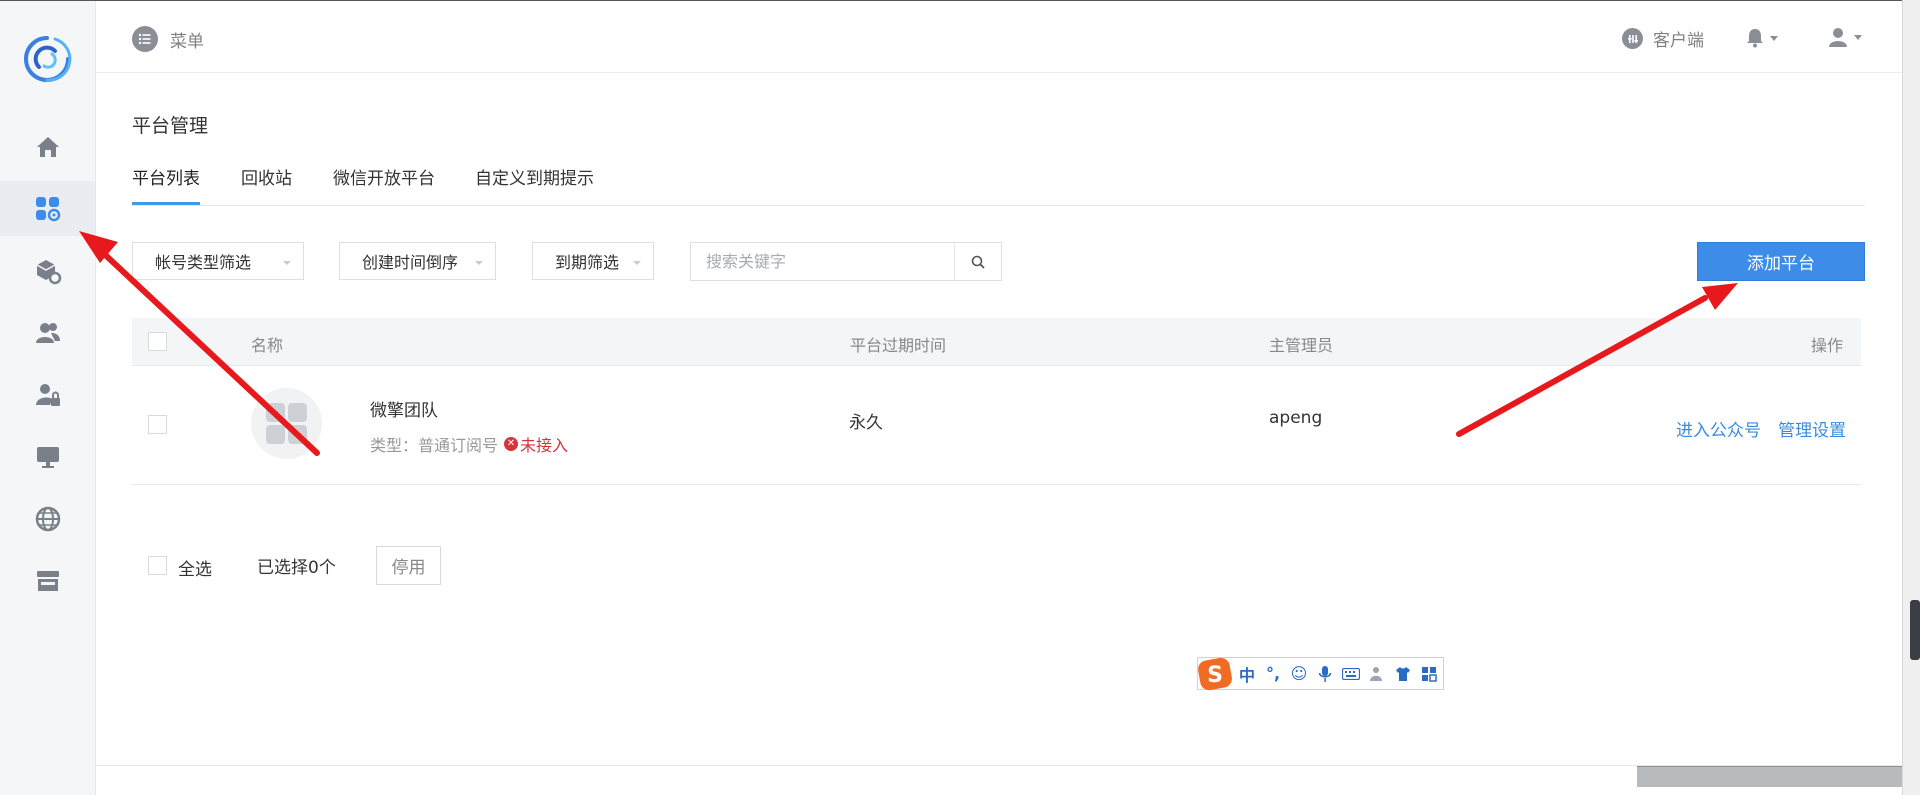  Describe the element at coordinates (1351, 674) in the screenshot. I see `keyboard-icon` at that location.